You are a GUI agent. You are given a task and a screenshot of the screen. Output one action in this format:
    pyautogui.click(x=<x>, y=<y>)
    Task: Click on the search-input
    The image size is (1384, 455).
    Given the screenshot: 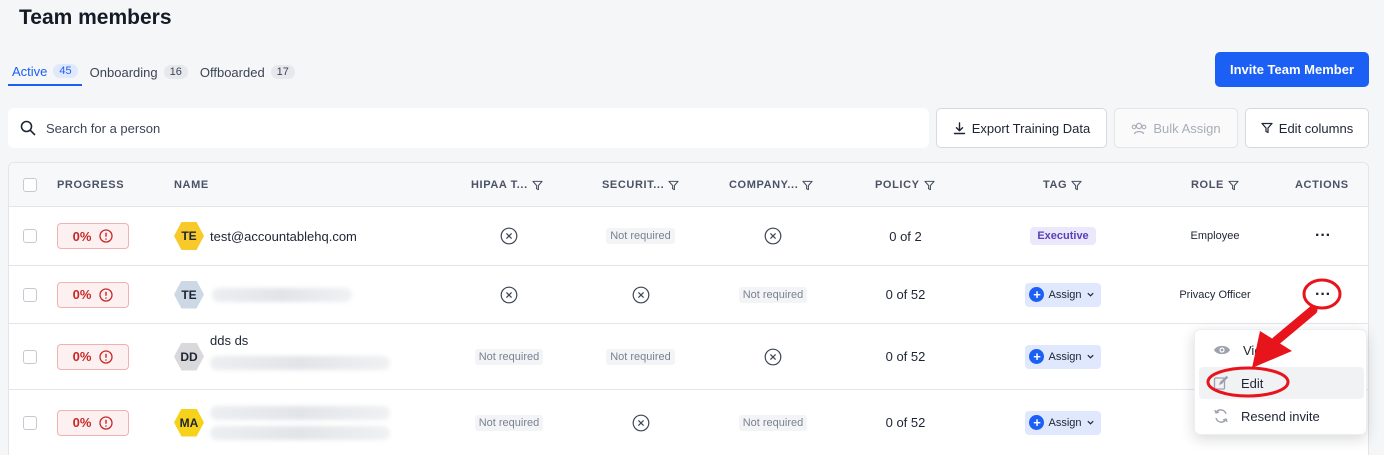 What is the action you would take?
    pyautogui.click(x=446, y=128)
    